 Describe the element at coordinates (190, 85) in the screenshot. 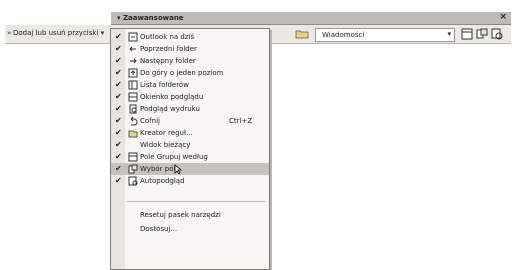

I see `menu-item-folder-list: ✔ Lista folderów` at that location.